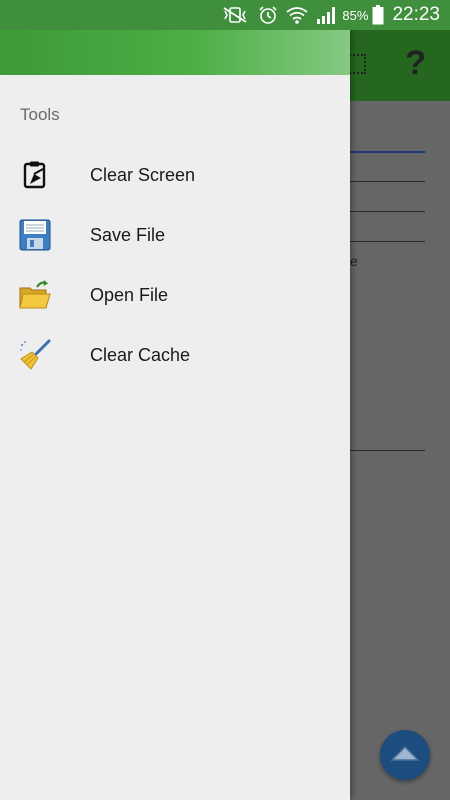  Describe the element at coordinates (355, 15) in the screenshot. I see `battery-percent: 85%` at that location.